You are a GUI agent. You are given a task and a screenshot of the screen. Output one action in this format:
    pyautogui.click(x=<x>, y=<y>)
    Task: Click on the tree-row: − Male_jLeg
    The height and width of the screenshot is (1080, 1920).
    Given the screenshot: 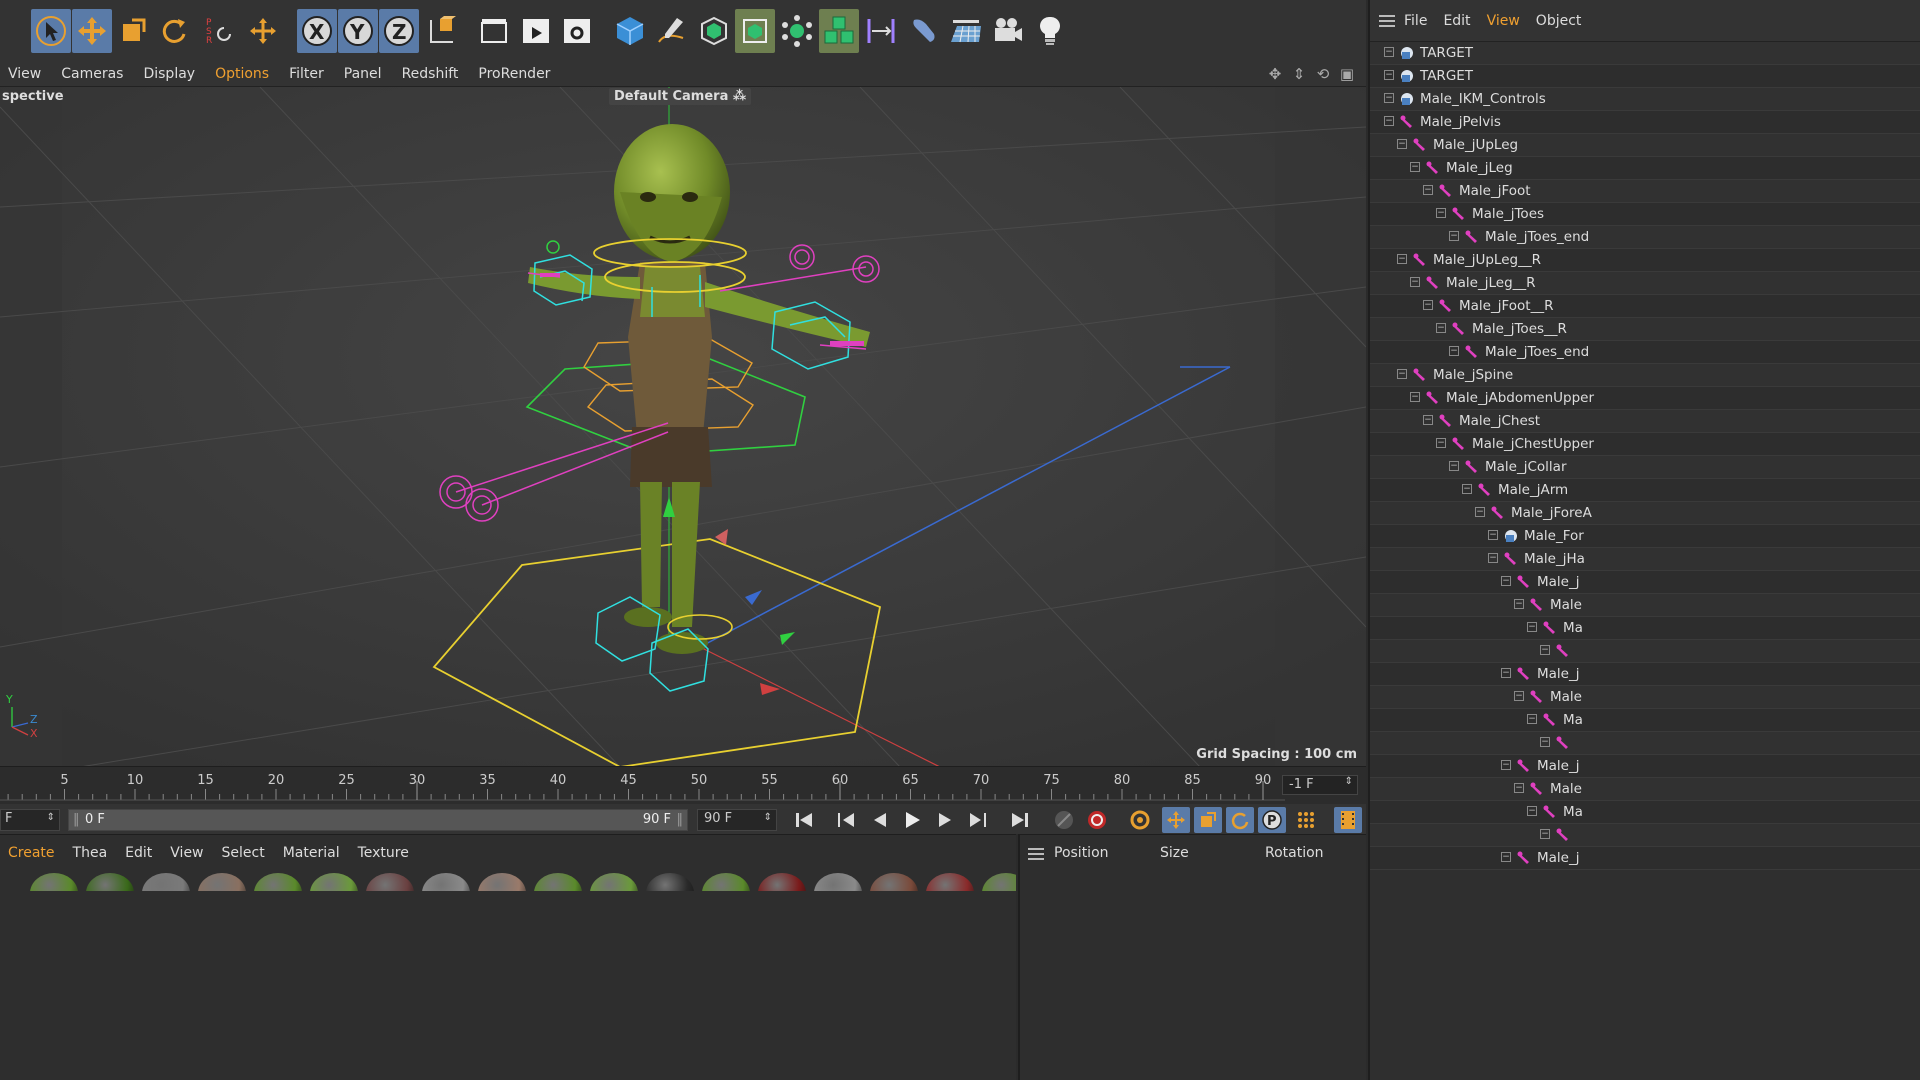 What is the action you would take?
    pyautogui.click(x=1645, y=168)
    